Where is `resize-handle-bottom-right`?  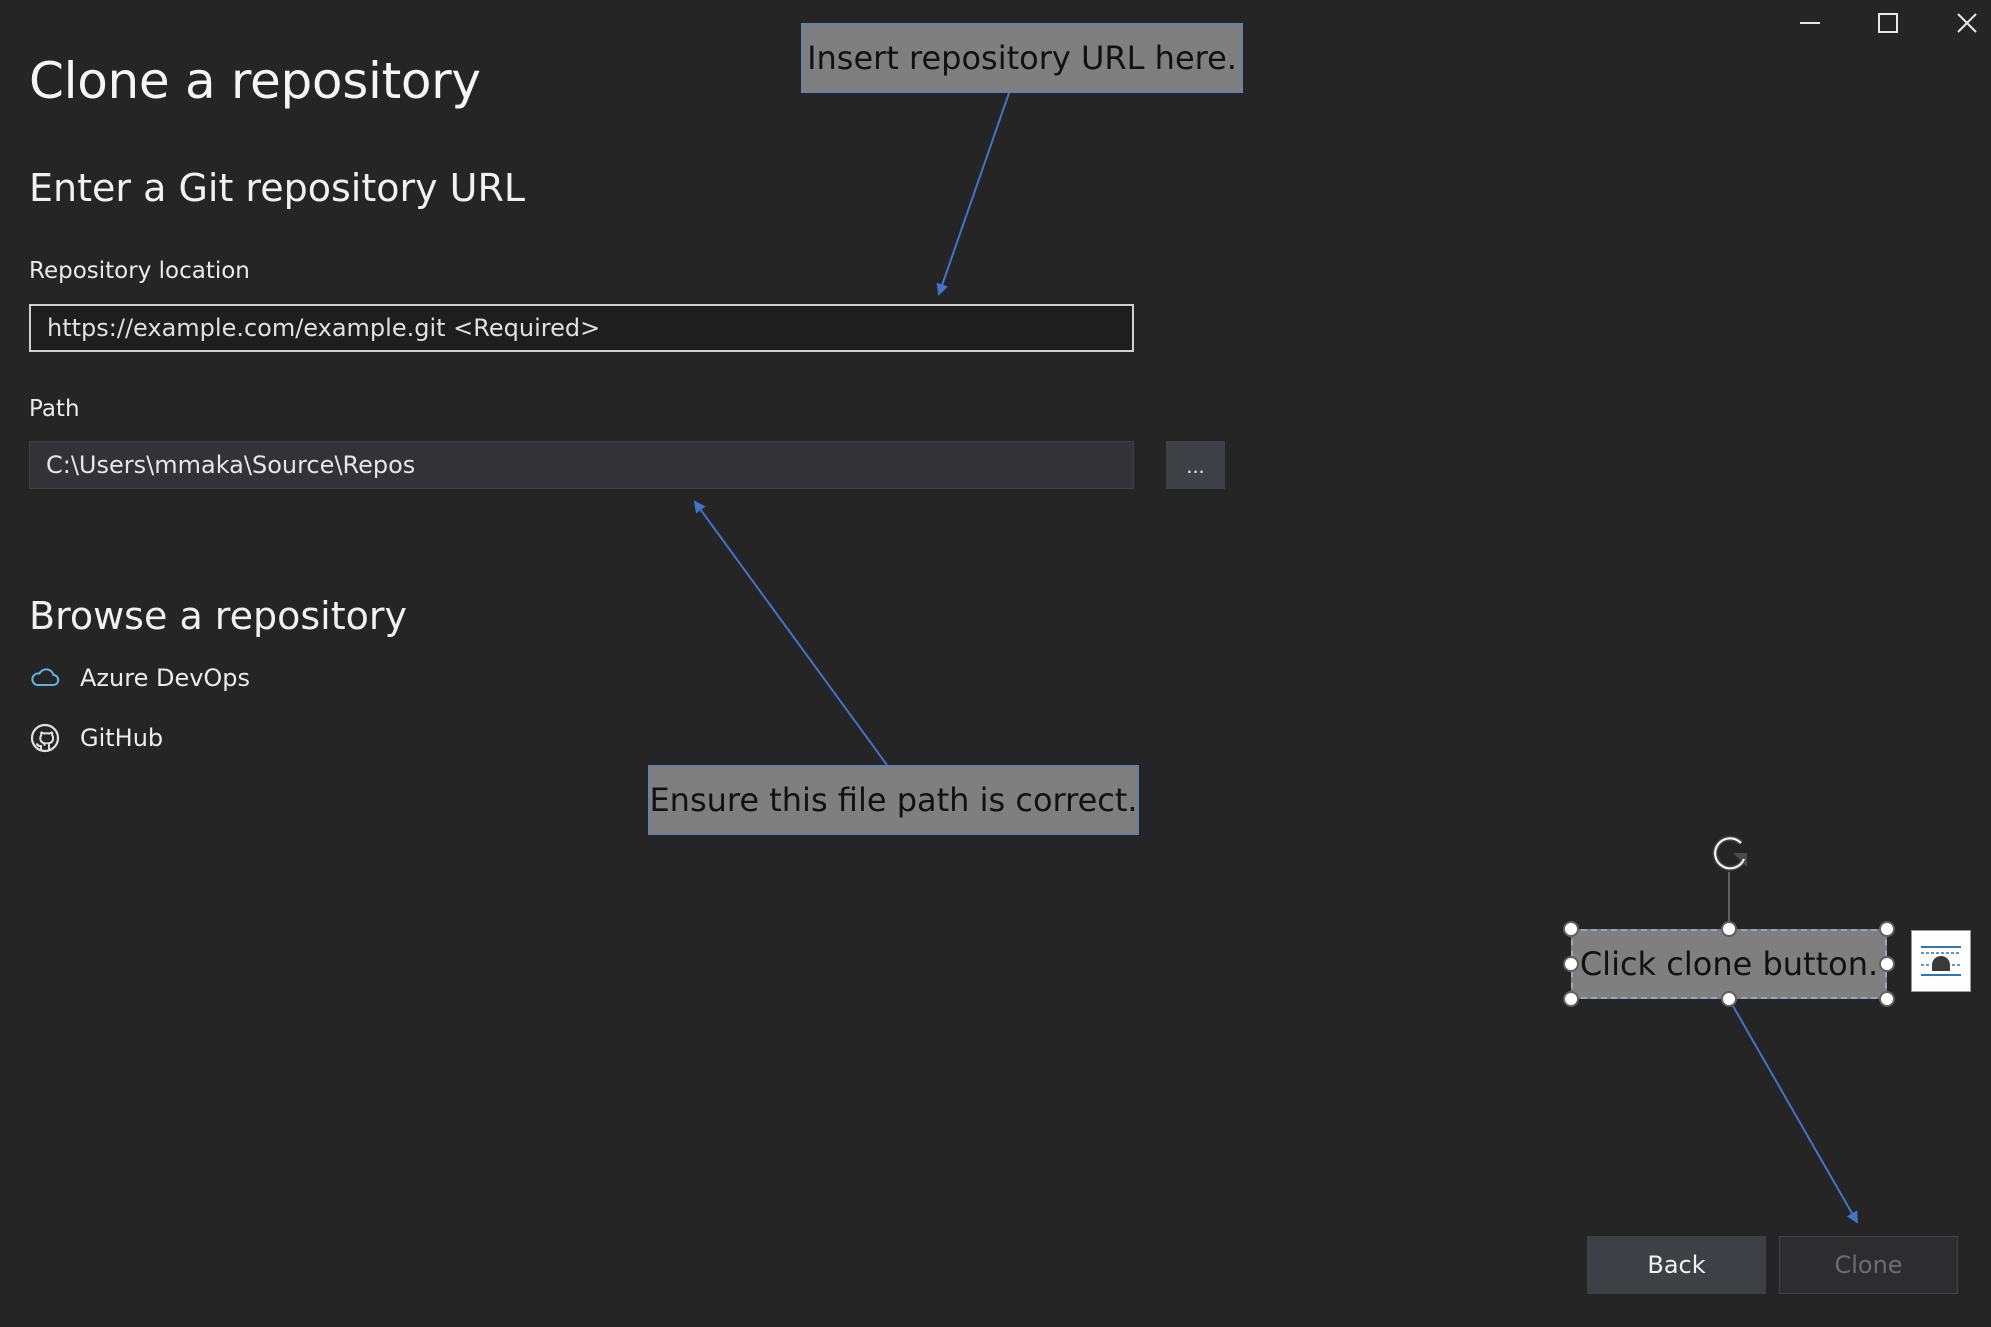 resize-handle-bottom-right is located at coordinates (1887, 999).